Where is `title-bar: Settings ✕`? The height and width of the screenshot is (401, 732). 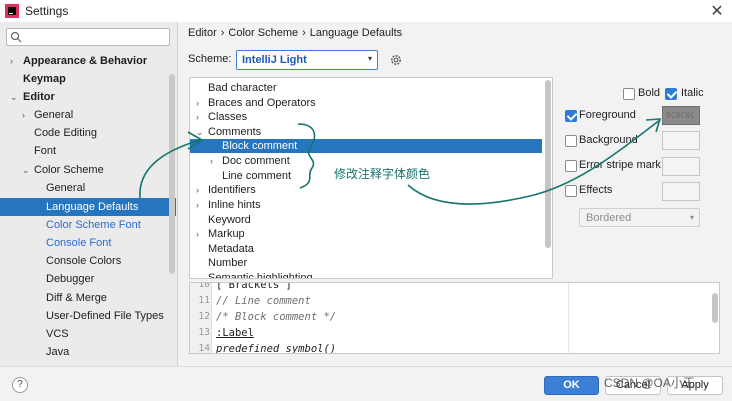
title-bar: Settings ✕ is located at coordinates (366, 11).